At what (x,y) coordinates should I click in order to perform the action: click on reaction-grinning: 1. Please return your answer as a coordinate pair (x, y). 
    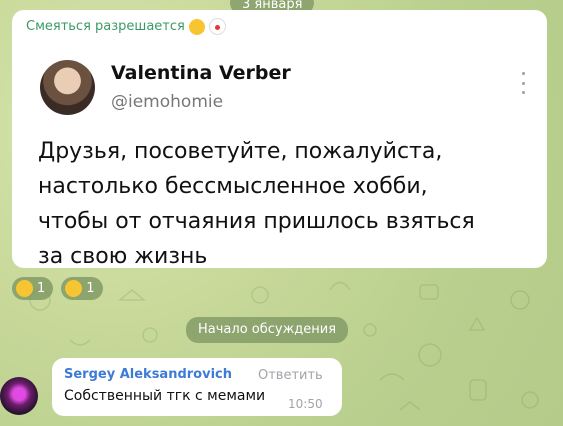
    Looking at the image, I should click on (33, 288).